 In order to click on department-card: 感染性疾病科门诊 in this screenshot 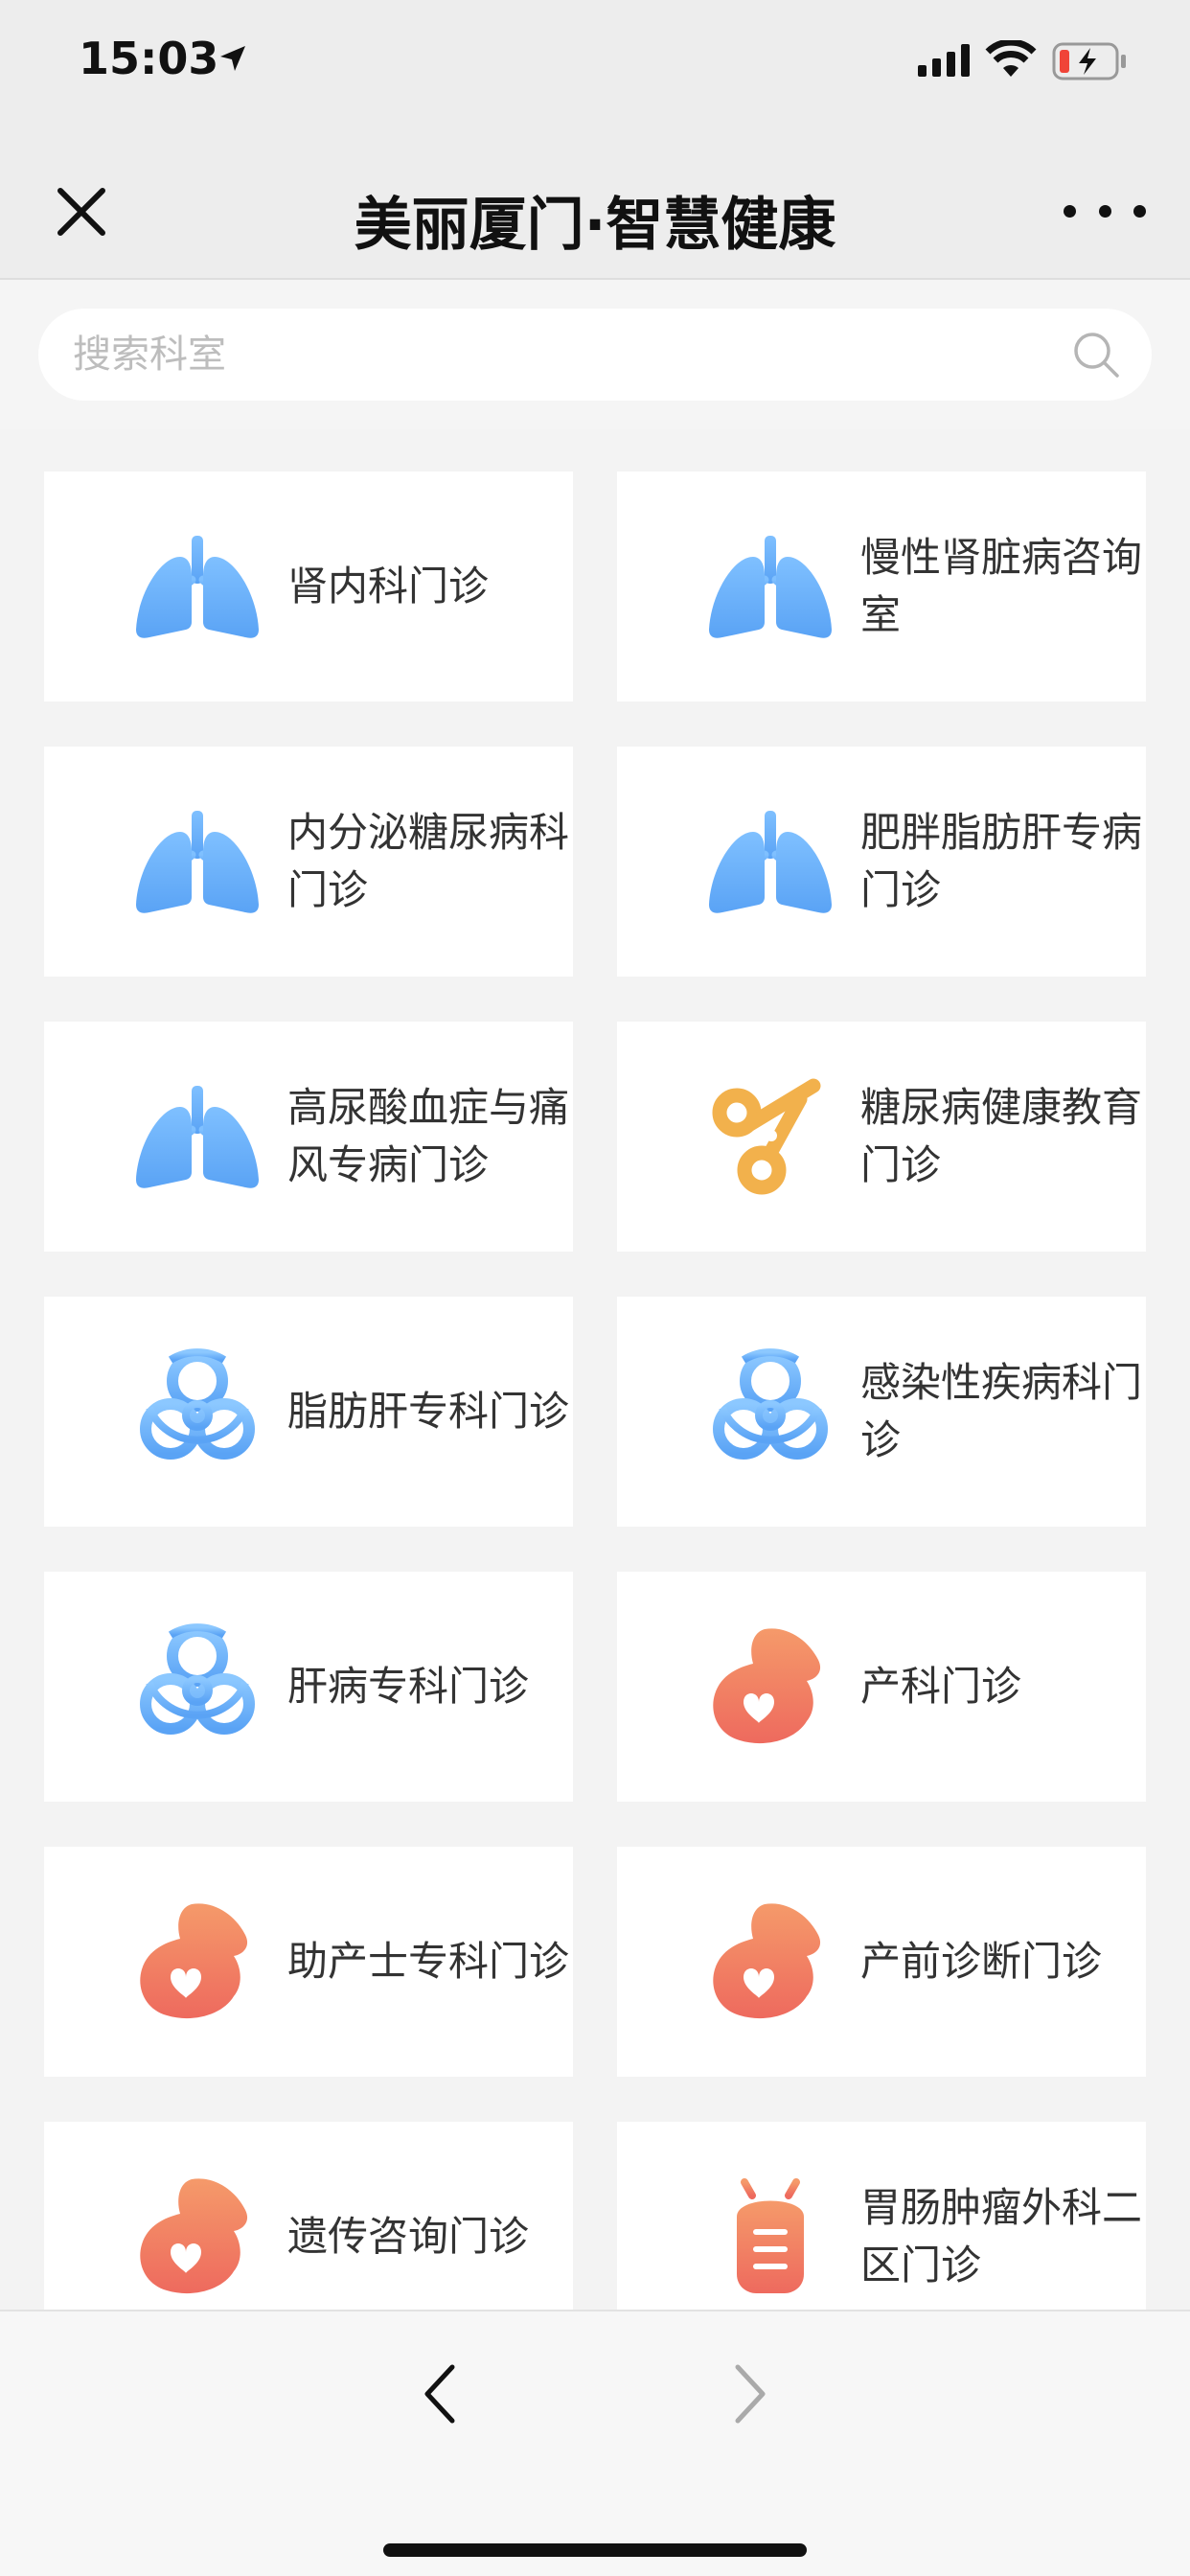, I will do `click(882, 1412)`.